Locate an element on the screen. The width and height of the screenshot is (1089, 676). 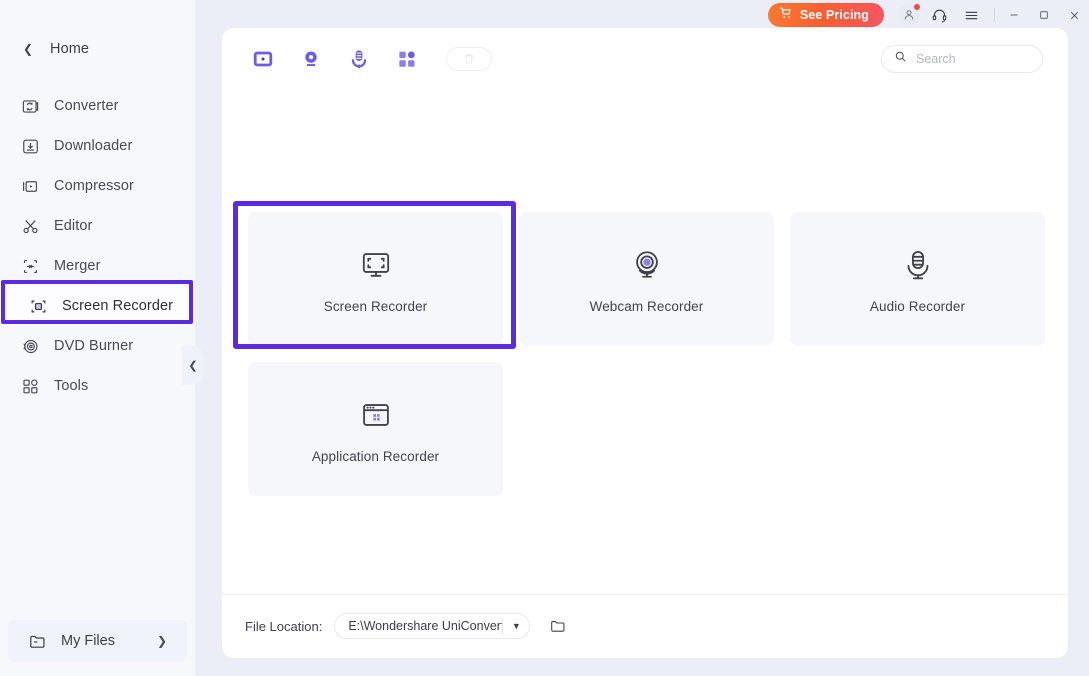
screen-recorder-icon is located at coordinates (38, 306).